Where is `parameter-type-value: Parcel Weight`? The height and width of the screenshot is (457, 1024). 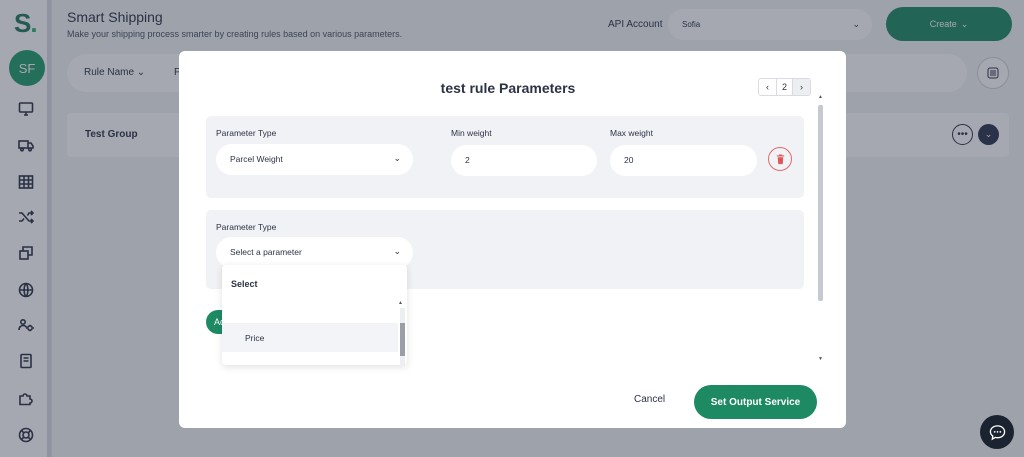 parameter-type-value: Parcel Weight is located at coordinates (256, 159).